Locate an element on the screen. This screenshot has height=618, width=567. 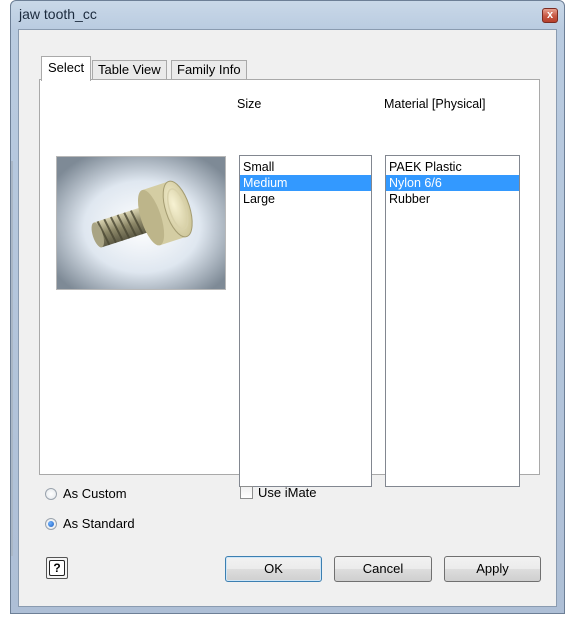
help-icon: ? is located at coordinates (57, 568).